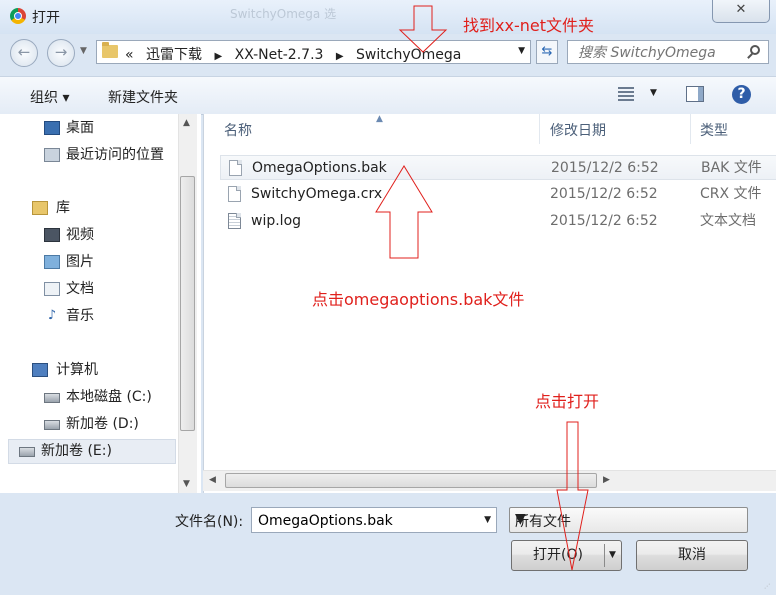 This screenshot has height=595, width=776. I want to click on search-icon, so click(755, 50).